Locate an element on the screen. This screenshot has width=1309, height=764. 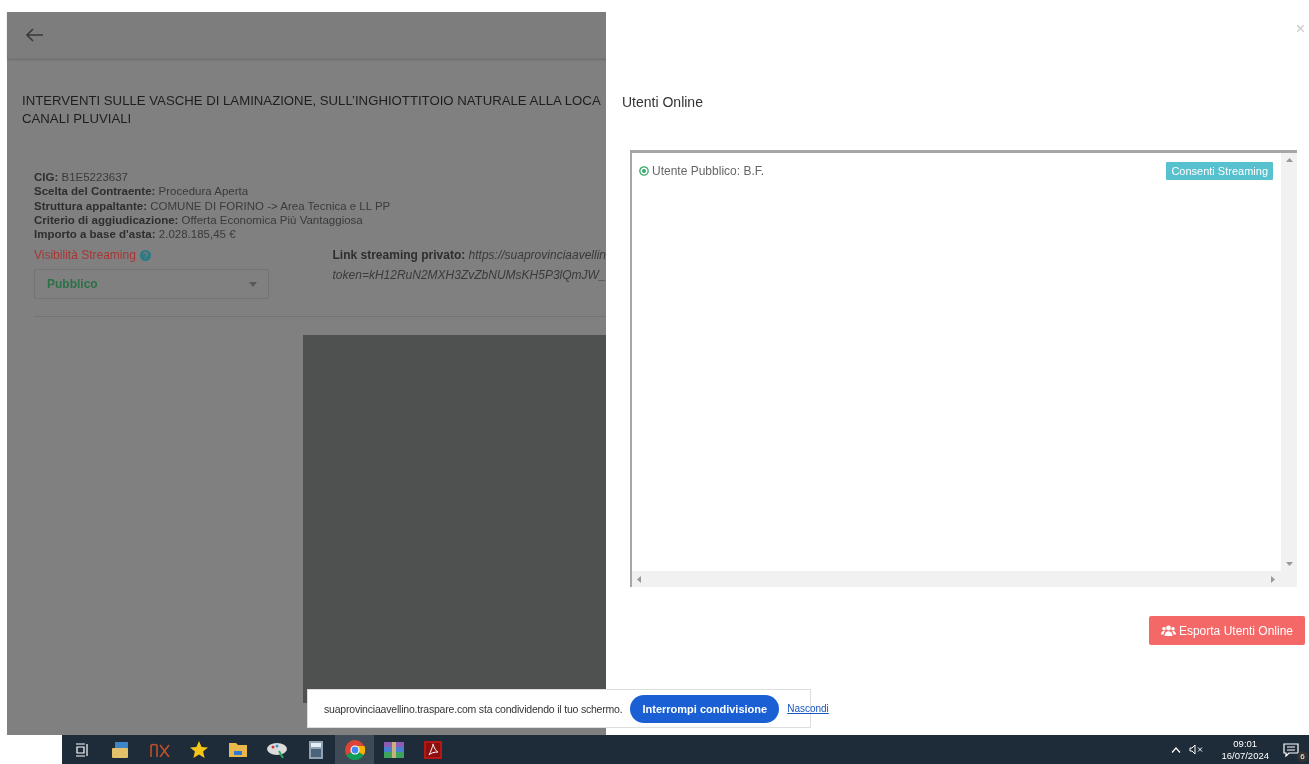
private-link-token: token=kH12RuN2MXH3ZvZbNUMsKH5P3lQmJW_ is located at coordinates (469, 275).